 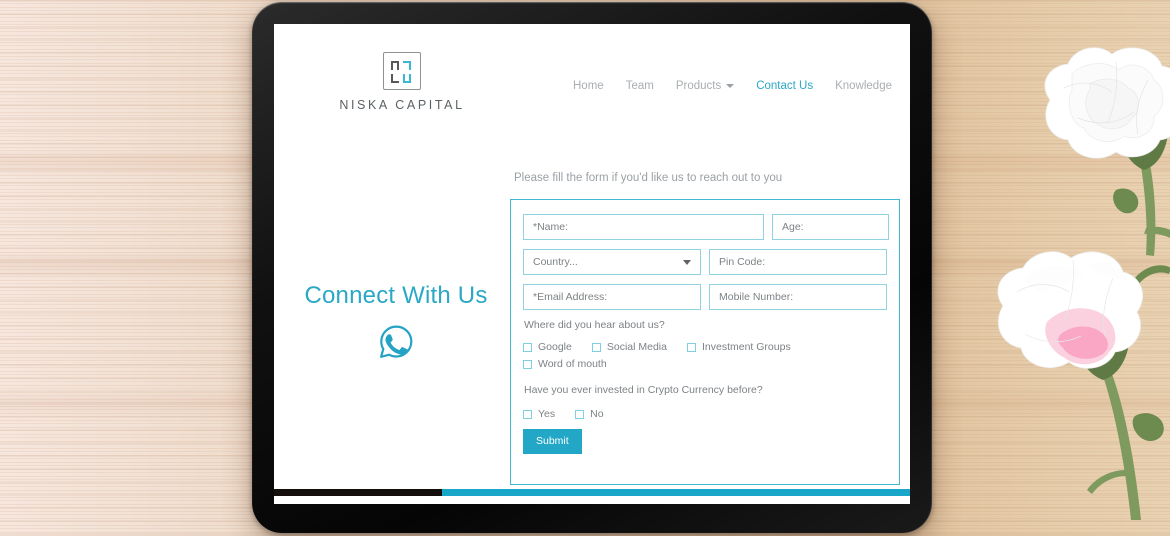 I want to click on source-options-row-1: Google Social Media Investment Groups, so click(x=705, y=347).